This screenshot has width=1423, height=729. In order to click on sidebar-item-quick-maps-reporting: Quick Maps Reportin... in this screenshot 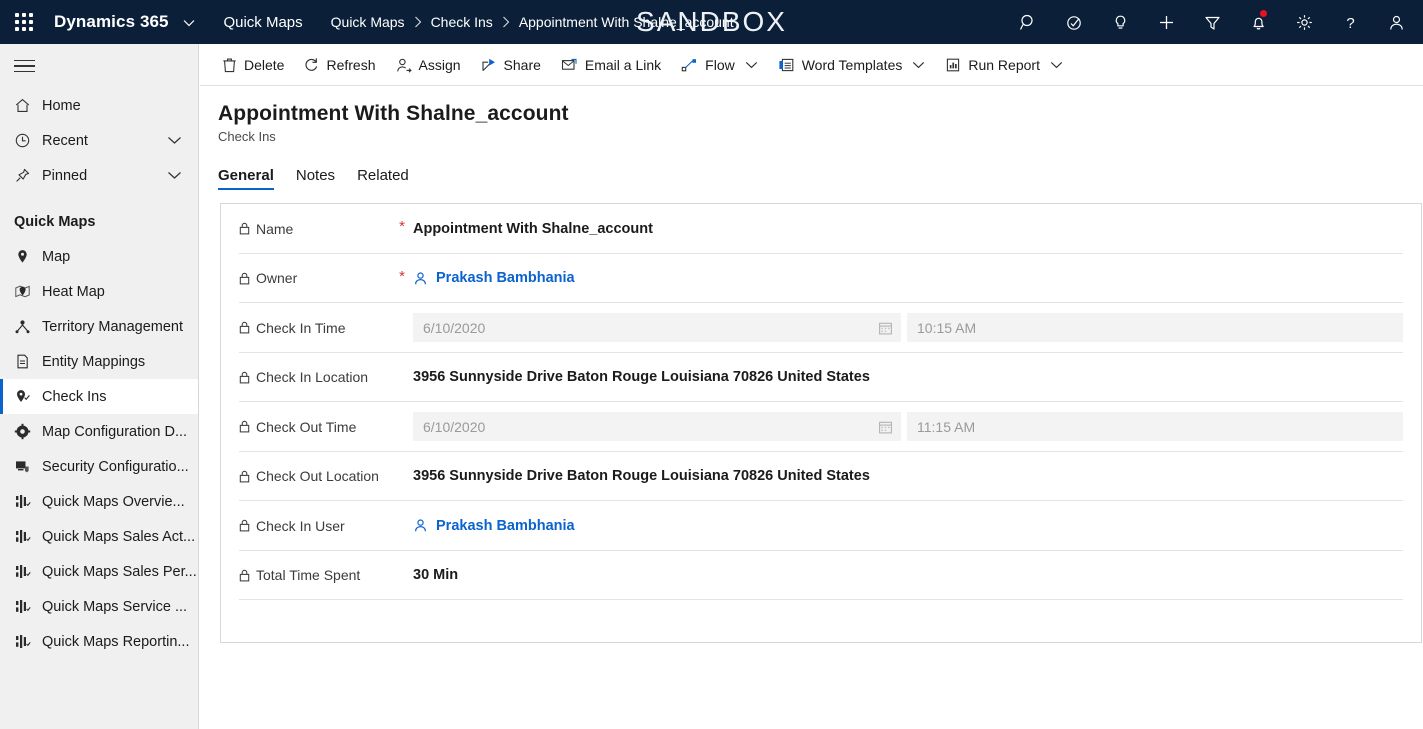, I will do `click(99, 641)`.